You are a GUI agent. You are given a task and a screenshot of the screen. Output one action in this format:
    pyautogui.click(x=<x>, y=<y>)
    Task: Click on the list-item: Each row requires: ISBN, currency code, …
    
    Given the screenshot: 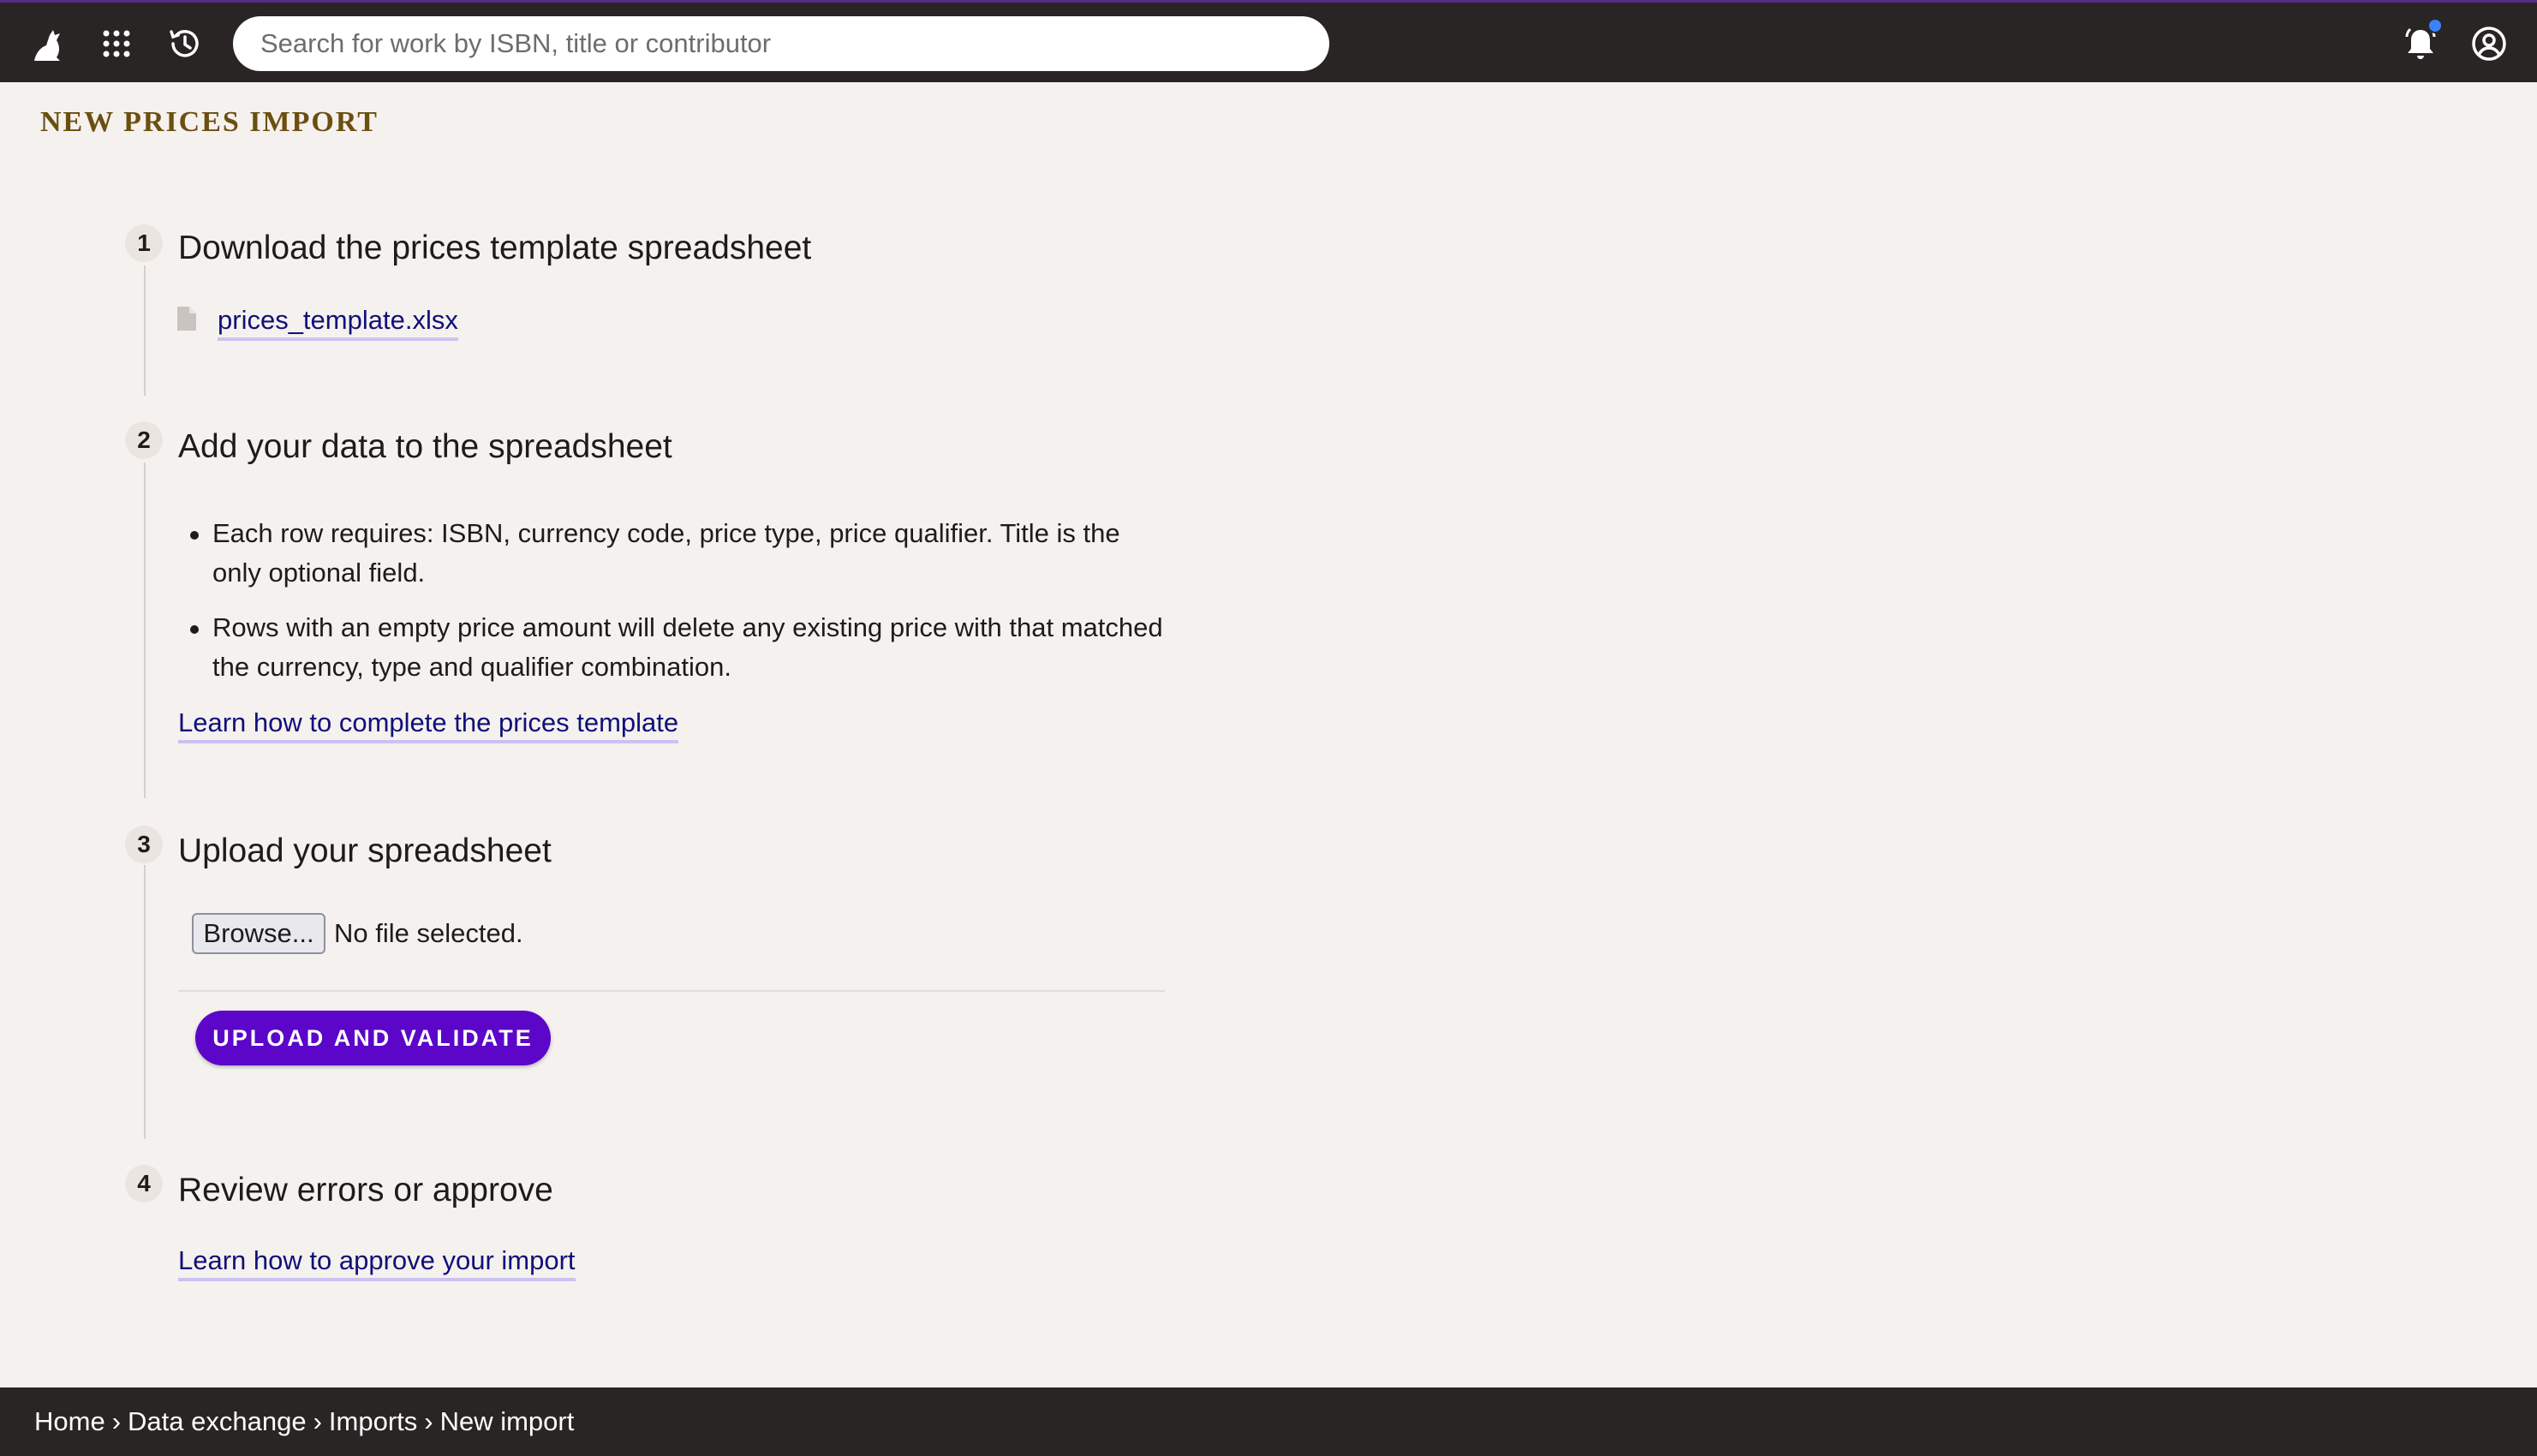 What is the action you would take?
    pyautogui.click(x=678, y=553)
    